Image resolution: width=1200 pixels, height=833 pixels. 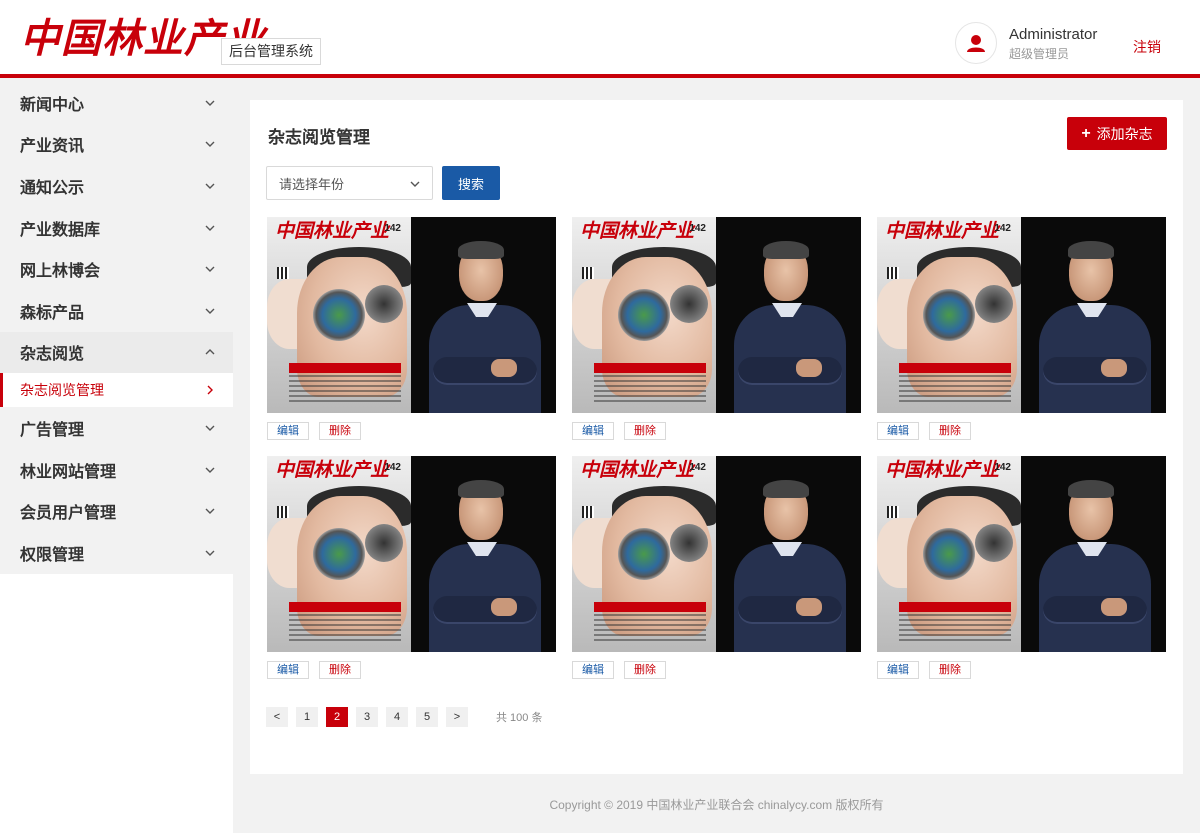 What do you see at coordinates (271, 51) in the screenshot?
I see `system-tag: 后台管理系统` at bounding box center [271, 51].